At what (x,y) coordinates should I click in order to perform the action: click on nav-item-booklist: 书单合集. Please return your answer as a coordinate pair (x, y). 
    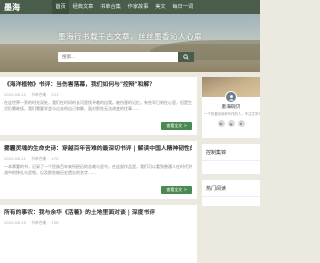
    Looking at the image, I should click on (111, 7).